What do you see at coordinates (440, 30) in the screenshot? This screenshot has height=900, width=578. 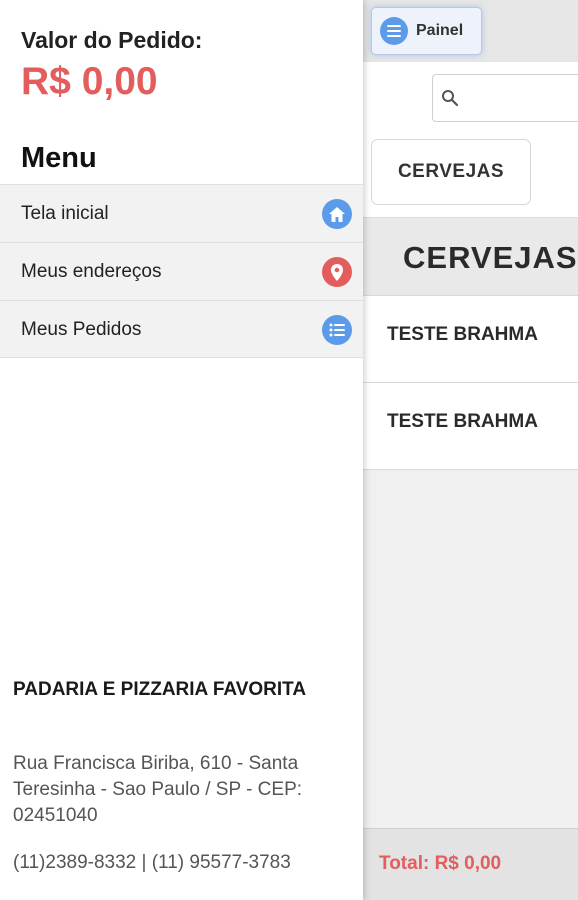 I see `panel-label: Painel` at bounding box center [440, 30].